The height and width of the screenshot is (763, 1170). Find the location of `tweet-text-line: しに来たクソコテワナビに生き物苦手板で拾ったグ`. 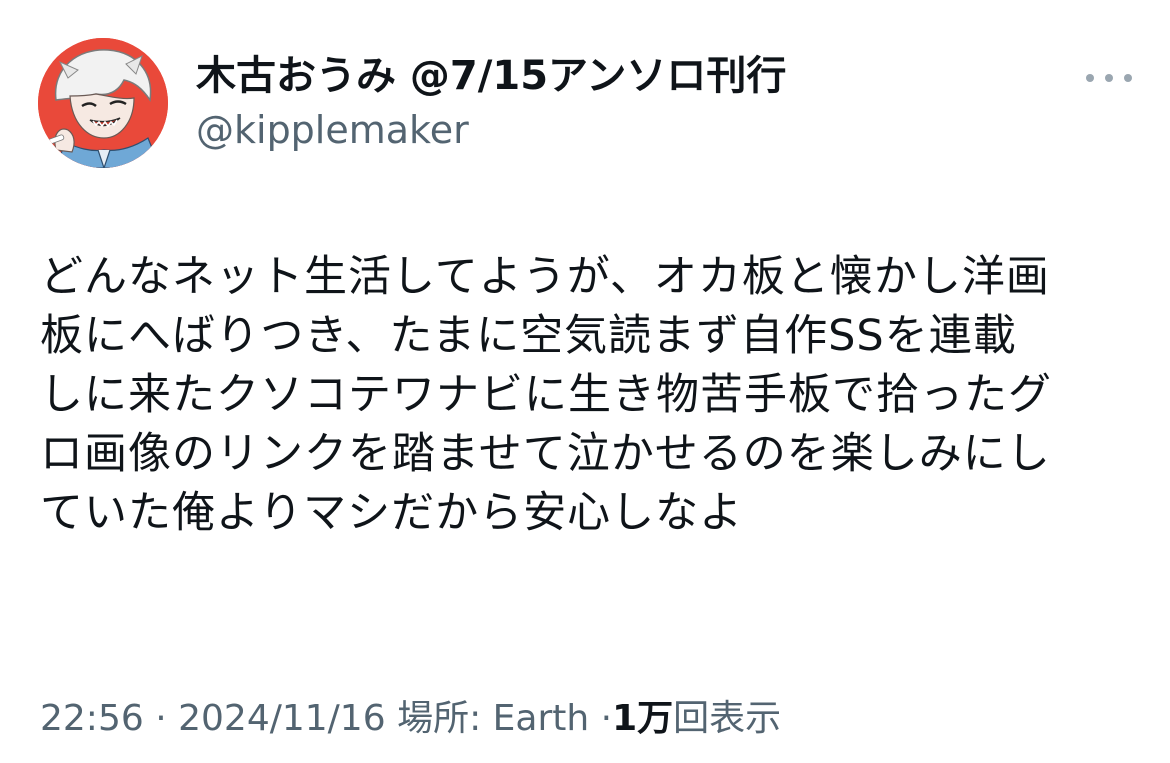

tweet-text-line: しに来たクソコテワナビに生き物苦手板で拾ったグ is located at coordinates (546, 395).